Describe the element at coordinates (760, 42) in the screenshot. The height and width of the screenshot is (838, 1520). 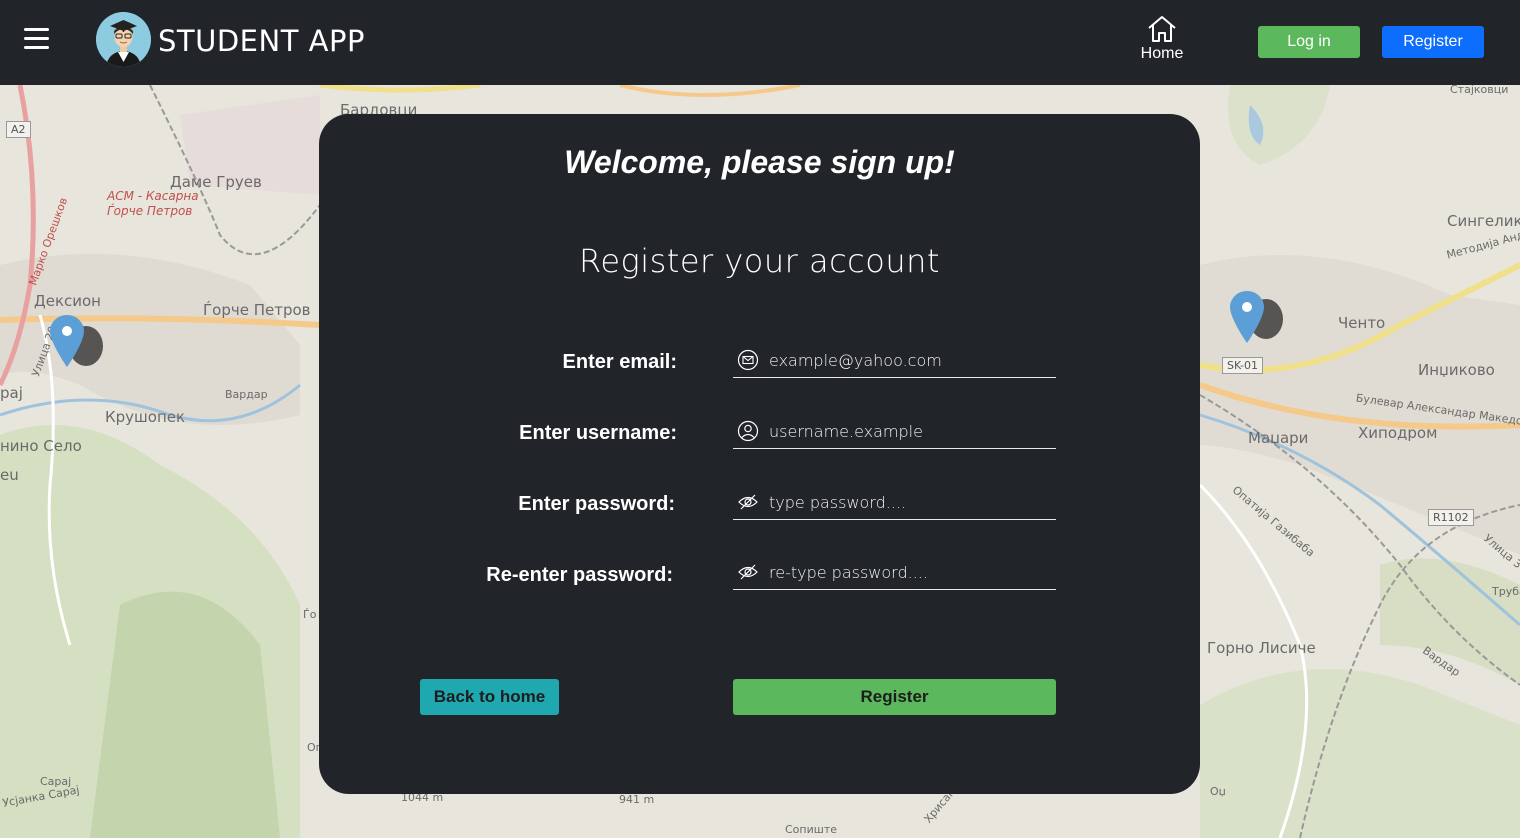
I see `top-navbar: STUDENT APP Home Log in Register` at that location.